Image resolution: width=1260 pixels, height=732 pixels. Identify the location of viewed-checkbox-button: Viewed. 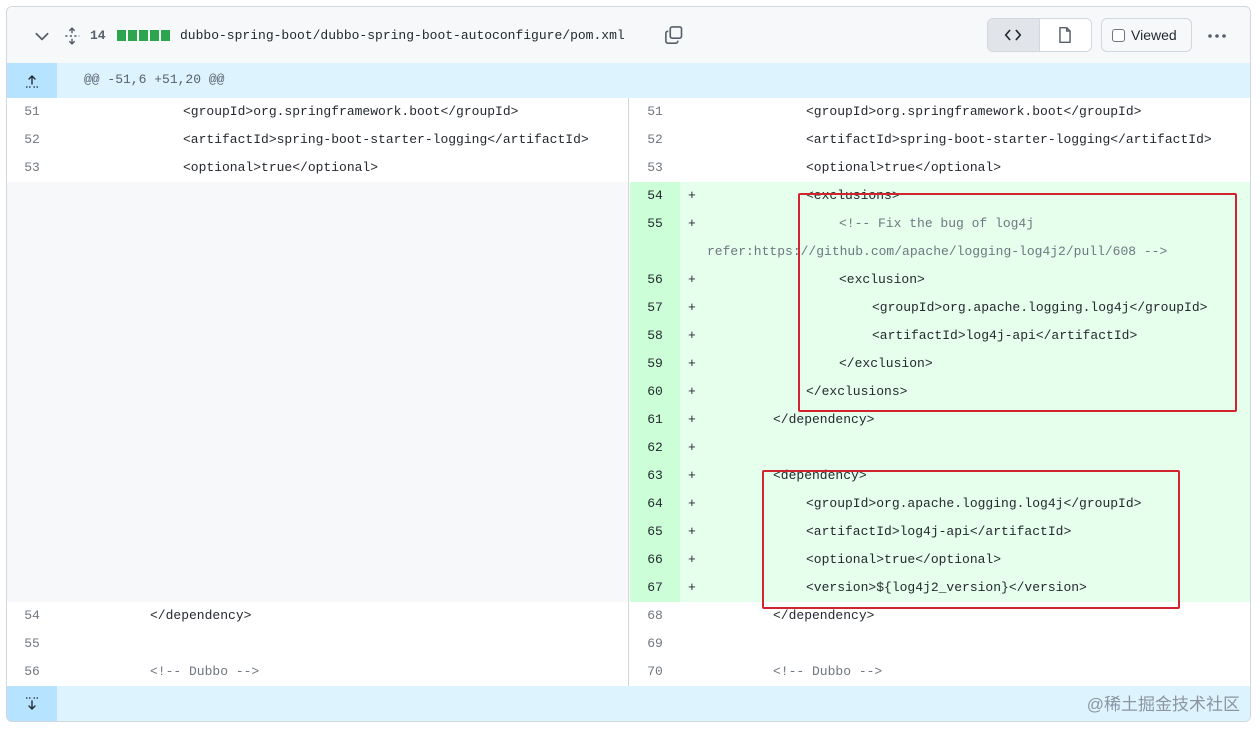
(1146, 35).